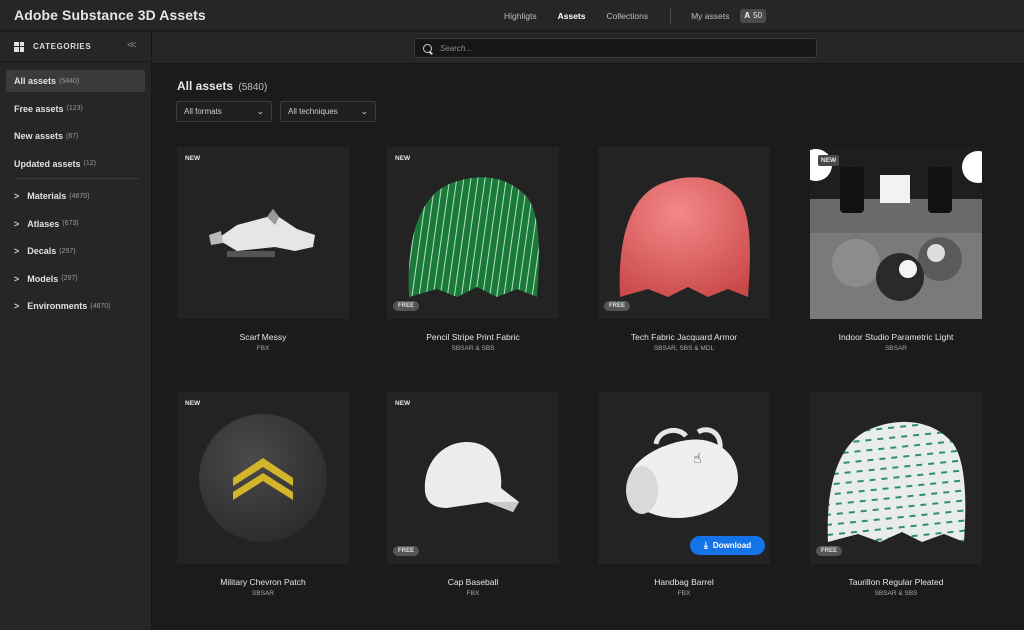 The image size is (1024, 630). What do you see at coordinates (684, 348) in the screenshot?
I see `asset-formats: SBSAR, SBS & MDL` at bounding box center [684, 348].